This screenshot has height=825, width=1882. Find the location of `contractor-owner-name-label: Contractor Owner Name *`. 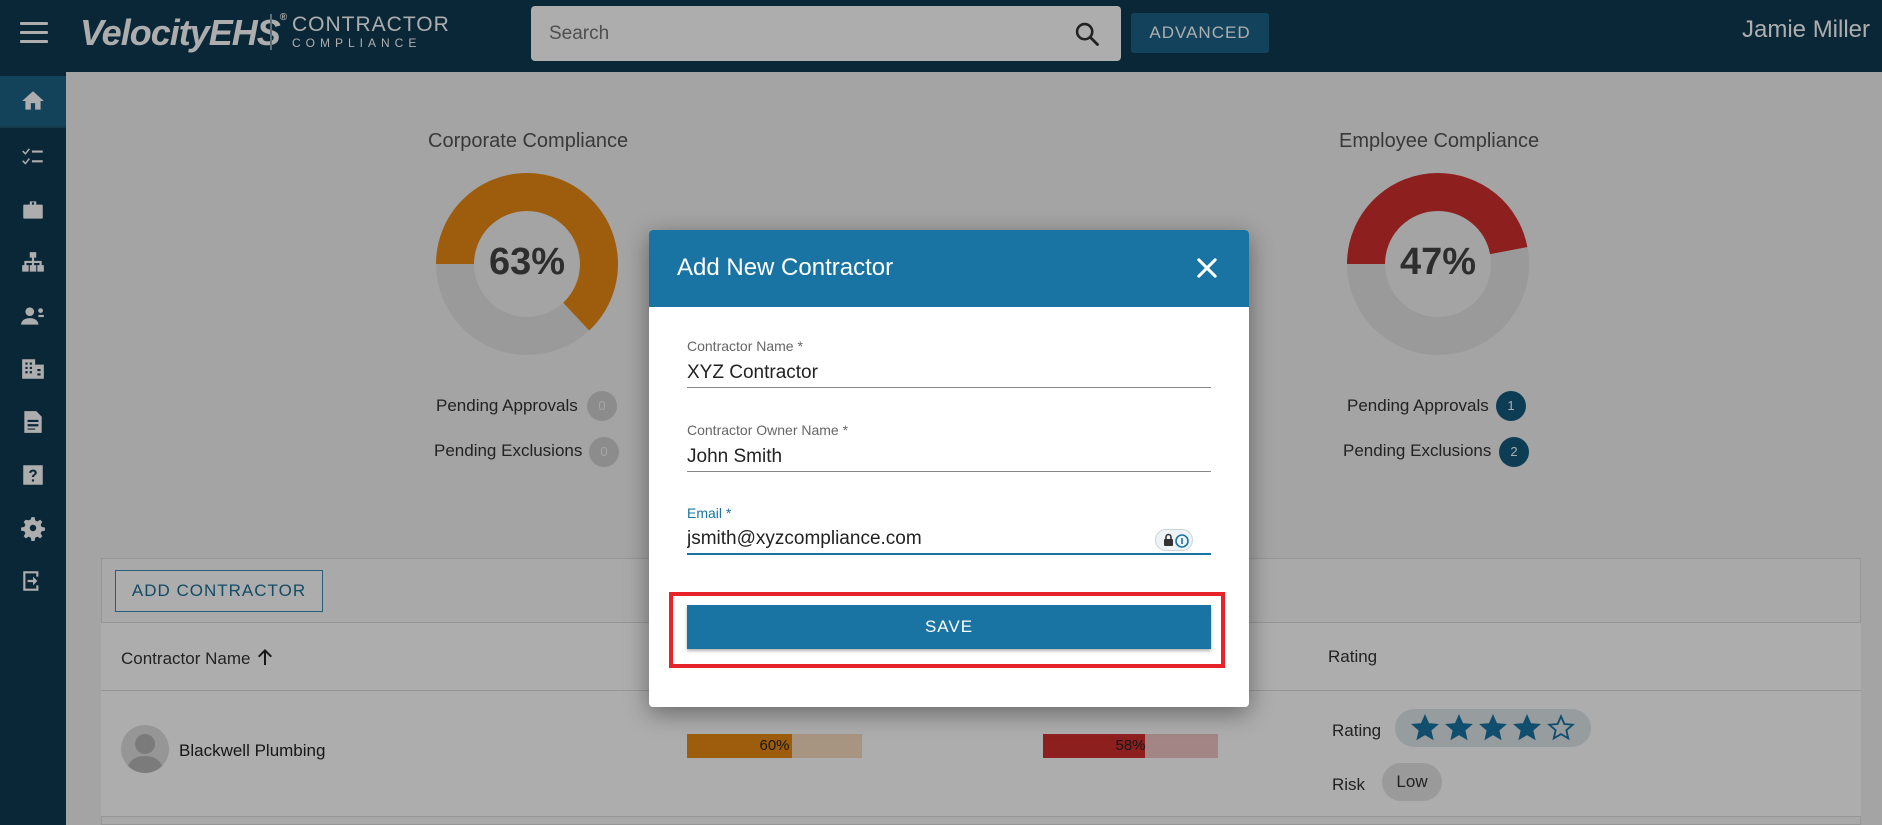

contractor-owner-name-label: Contractor Owner Name * is located at coordinates (768, 430).